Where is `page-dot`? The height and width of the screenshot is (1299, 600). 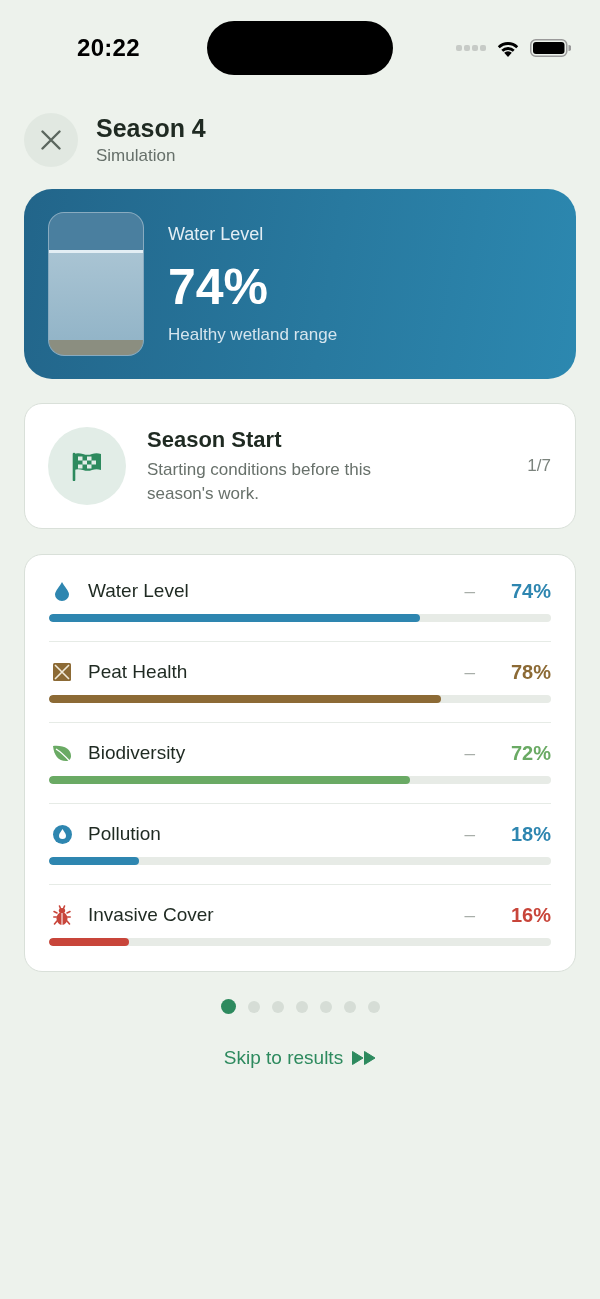
page-dot is located at coordinates (228, 1006).